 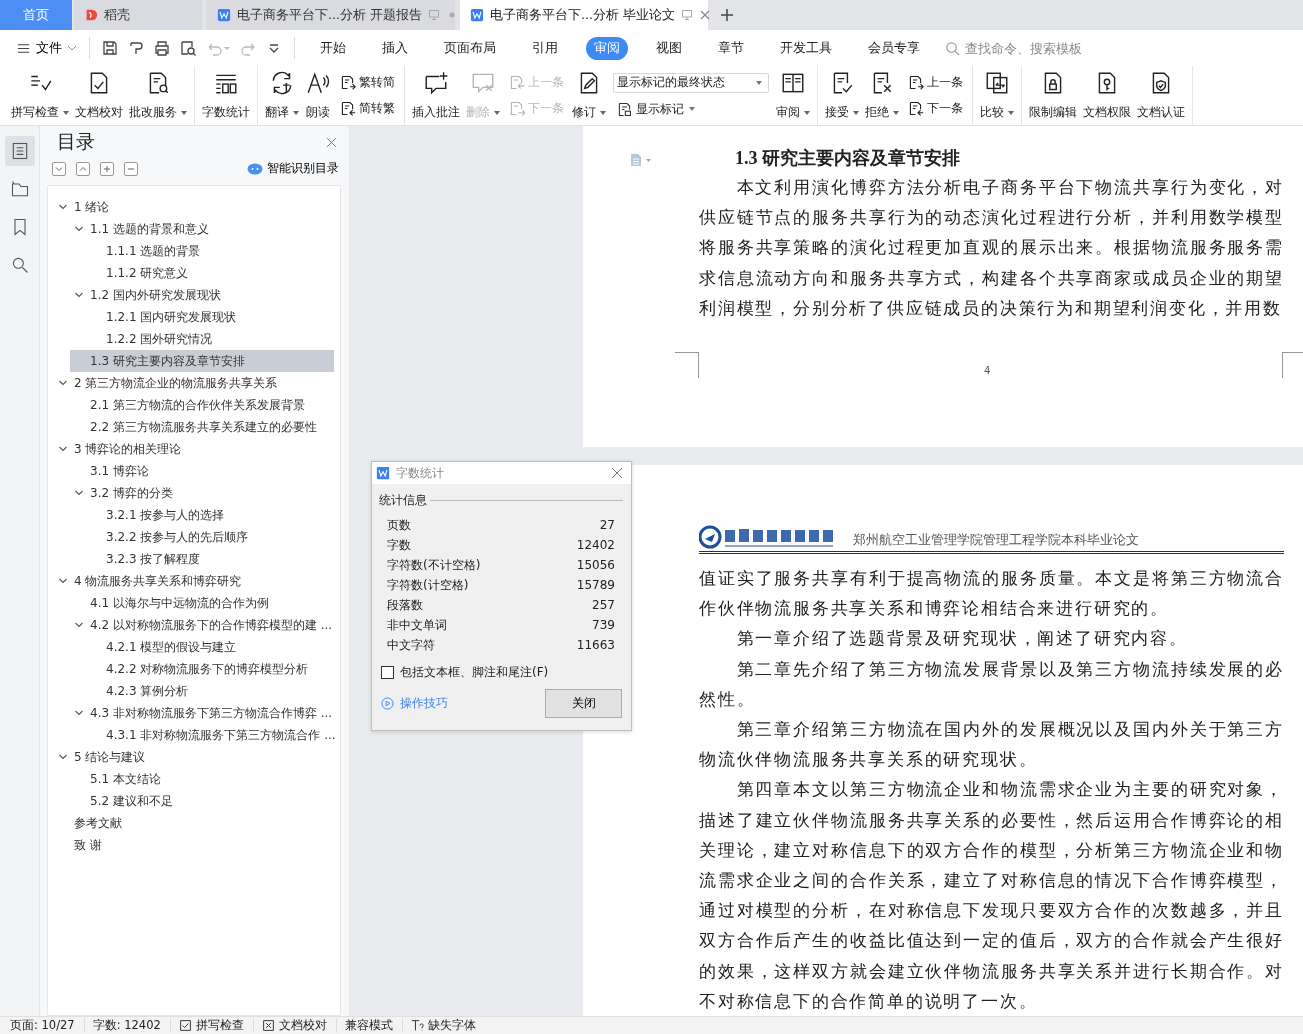 I want to click on close-button: 关闭, so click(x=583, y=703).